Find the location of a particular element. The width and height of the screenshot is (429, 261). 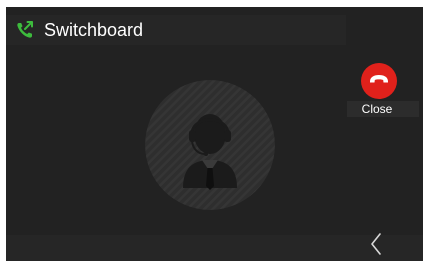

close-button is located at coordinates (379, 81).